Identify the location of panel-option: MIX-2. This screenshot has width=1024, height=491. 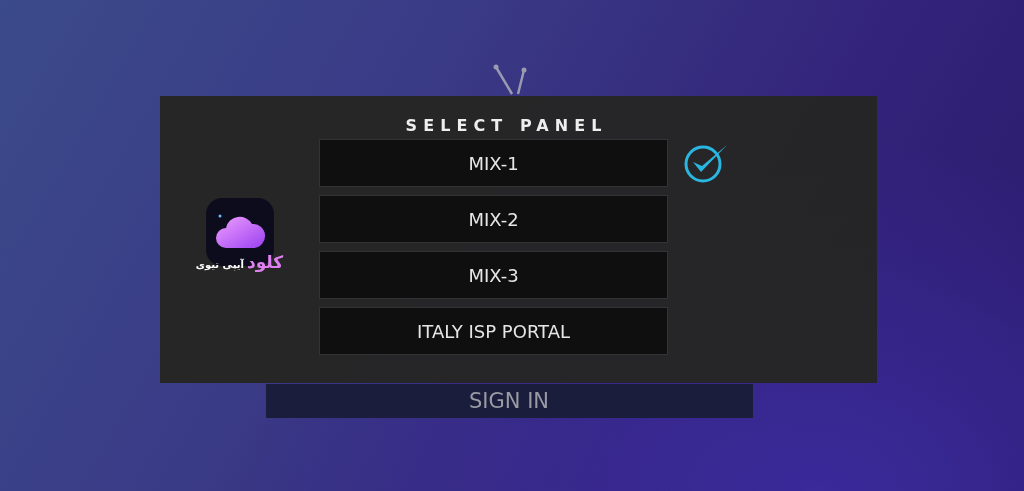
(493, 219).